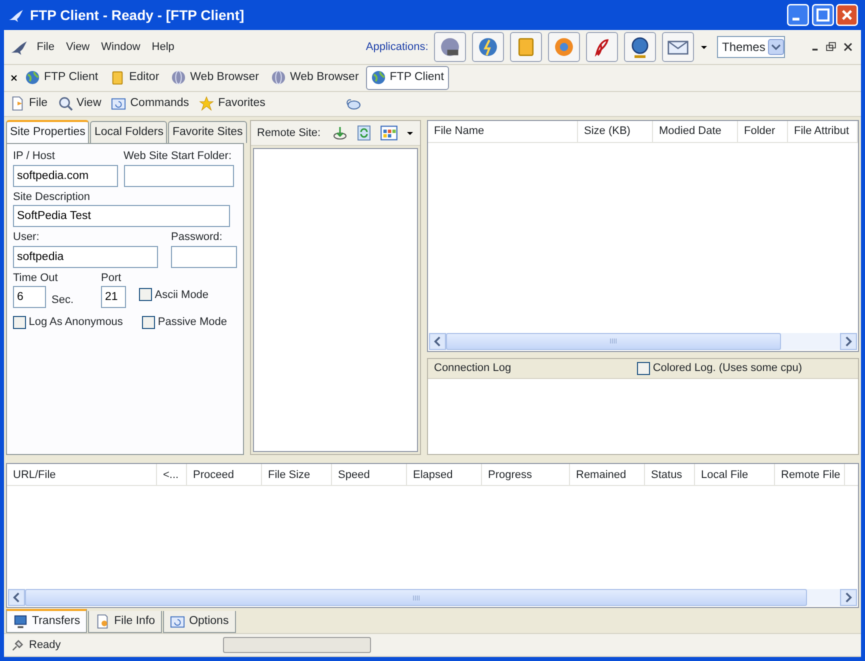 The image size is (865, 661). I want to click on refresh-icon, so click(364, 132).